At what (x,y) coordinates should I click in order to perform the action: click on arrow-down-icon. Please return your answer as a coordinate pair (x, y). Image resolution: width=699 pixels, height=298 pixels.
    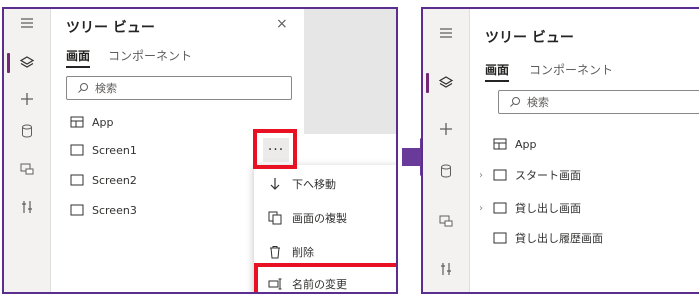
    Looking at the image, I should click on (275, 184).